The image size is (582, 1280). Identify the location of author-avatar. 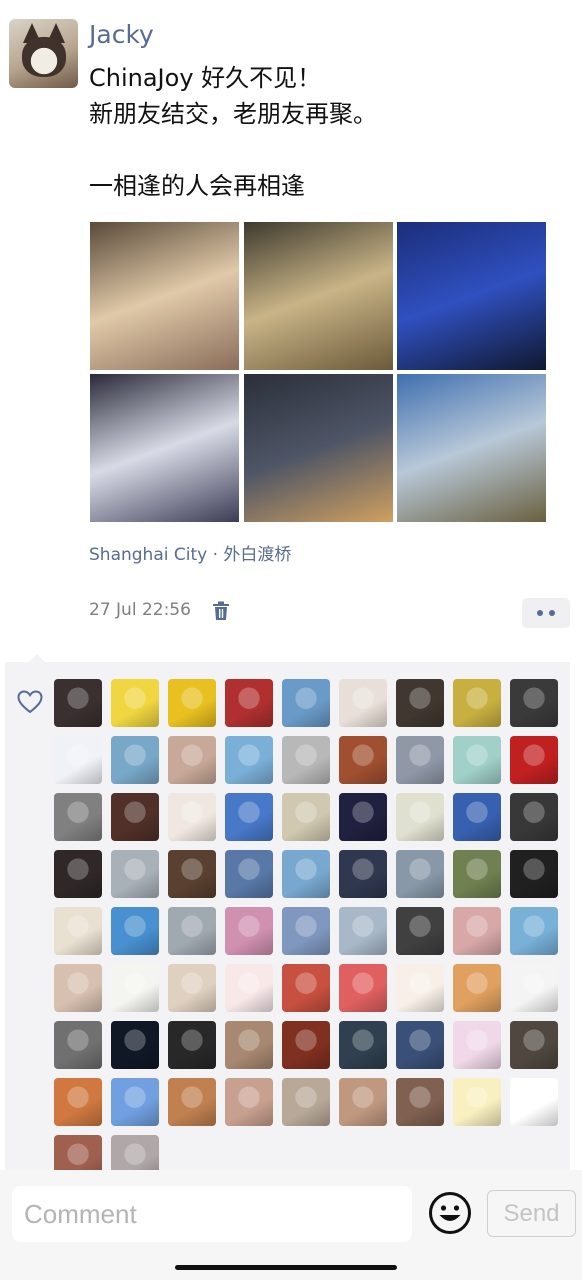
(43, 53).